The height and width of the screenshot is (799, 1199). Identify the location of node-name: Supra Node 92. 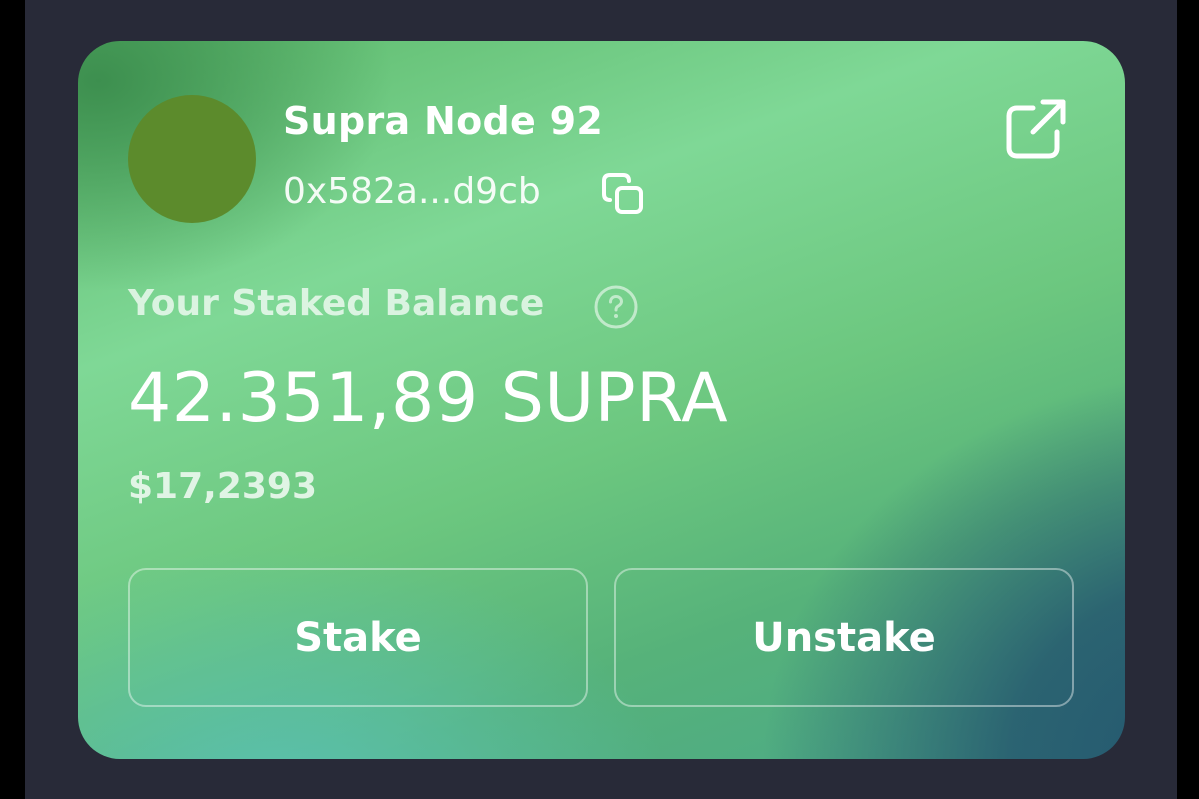
(443, 121).